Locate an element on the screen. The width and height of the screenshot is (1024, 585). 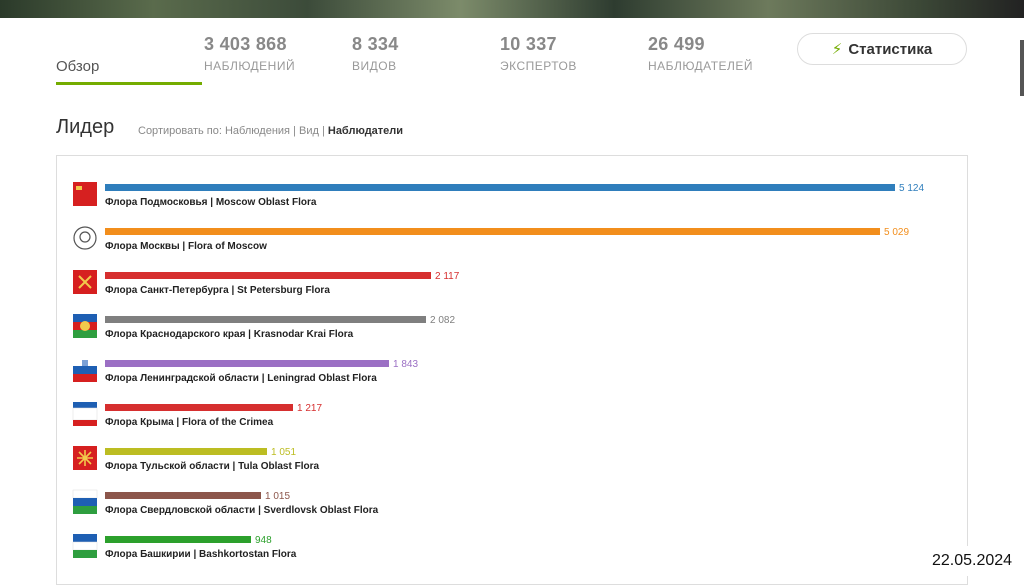
chart-value-label: 1 217 is located at coordinates (309, 408).